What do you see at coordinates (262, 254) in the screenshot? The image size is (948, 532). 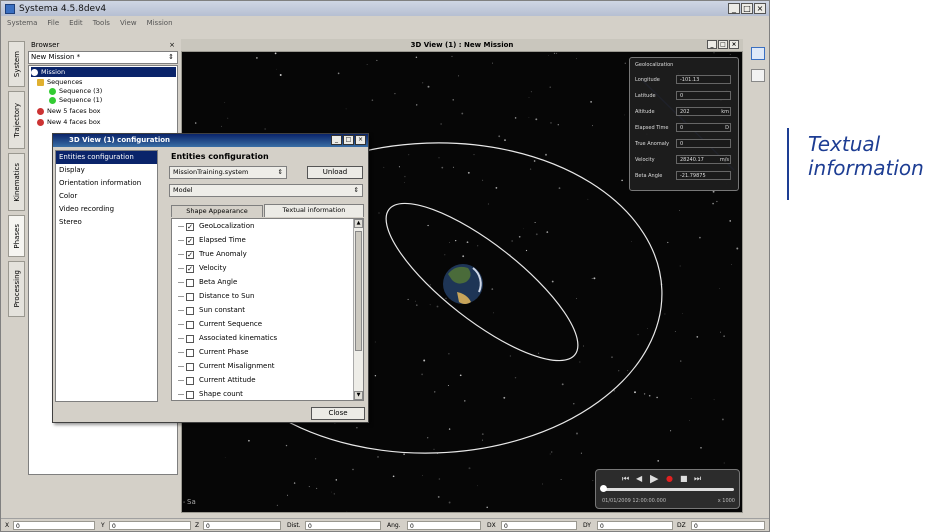 I see `check-row-true-anomaly: ✓ True Anomaly` at bounding box center [262, 254].